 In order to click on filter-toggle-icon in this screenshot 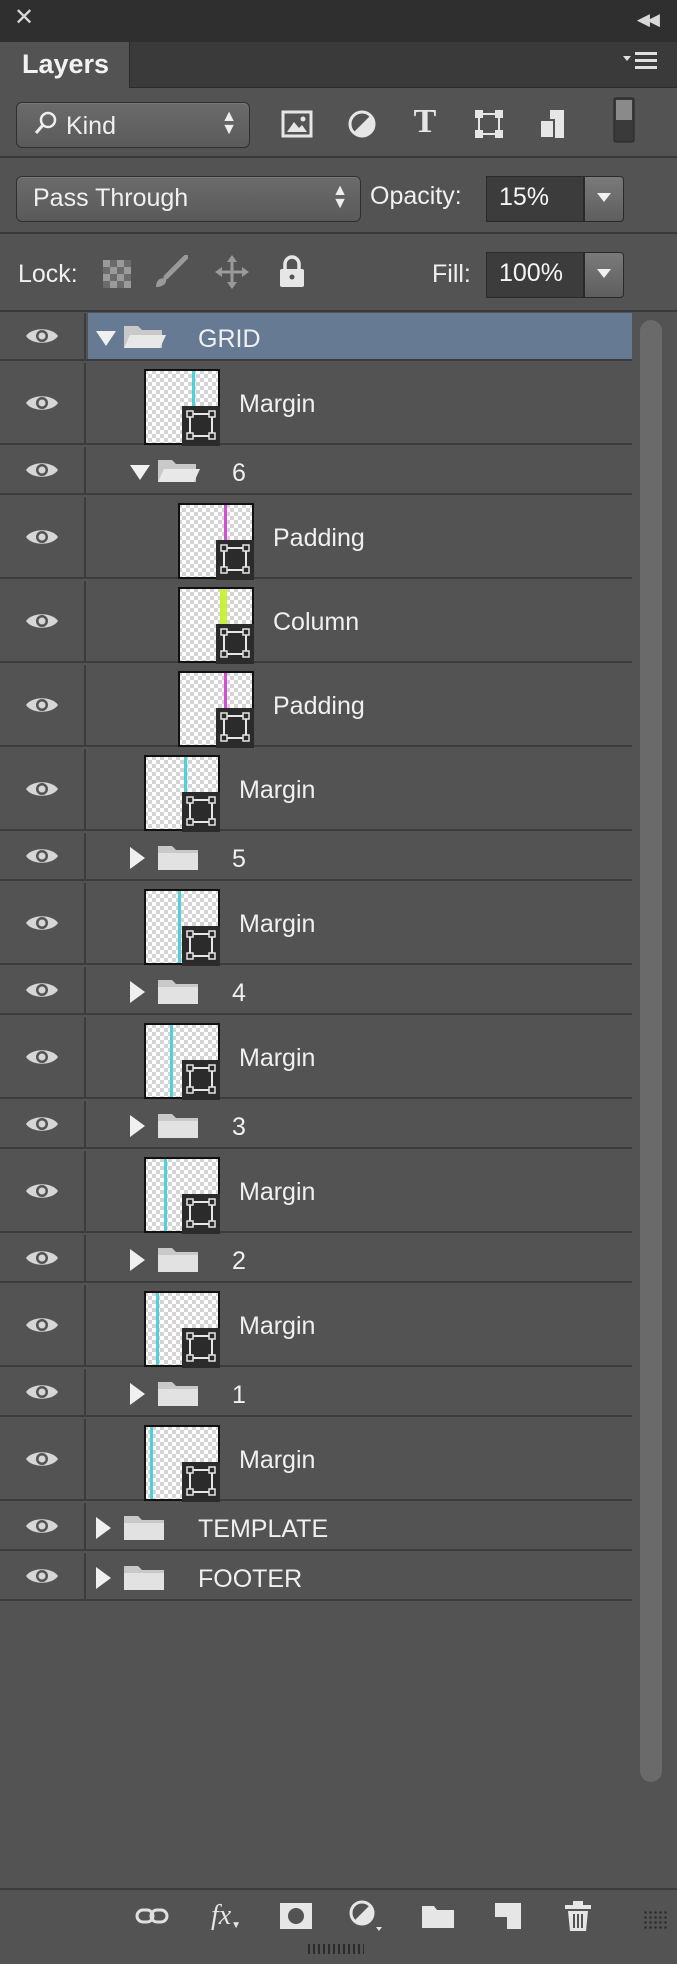, I will do `click(624, 120)`.